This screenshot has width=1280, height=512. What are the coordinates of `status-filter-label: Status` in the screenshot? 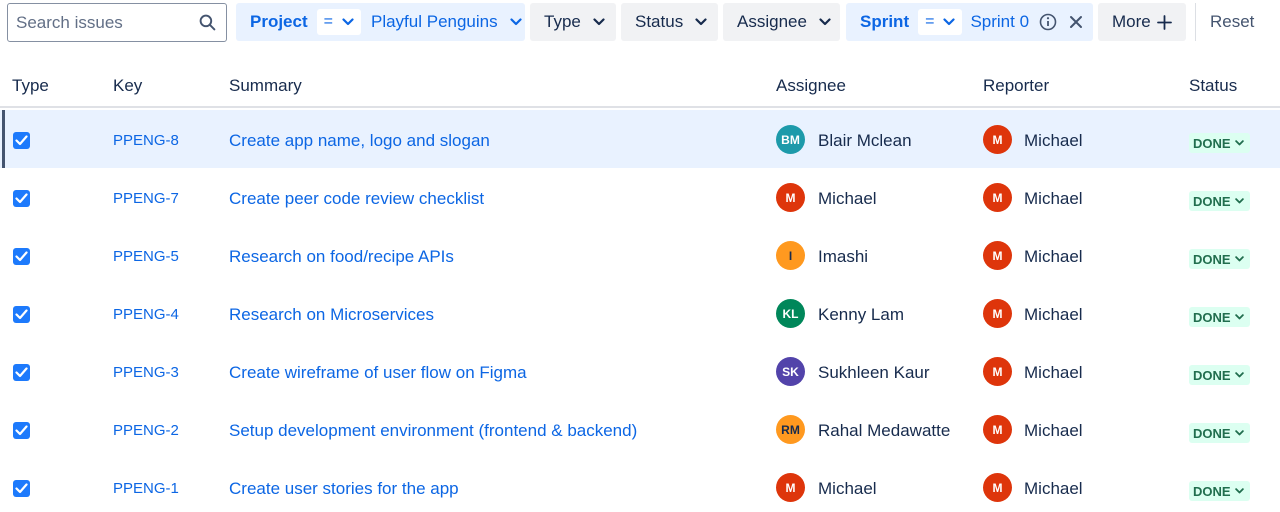 It's located at (659, 21).